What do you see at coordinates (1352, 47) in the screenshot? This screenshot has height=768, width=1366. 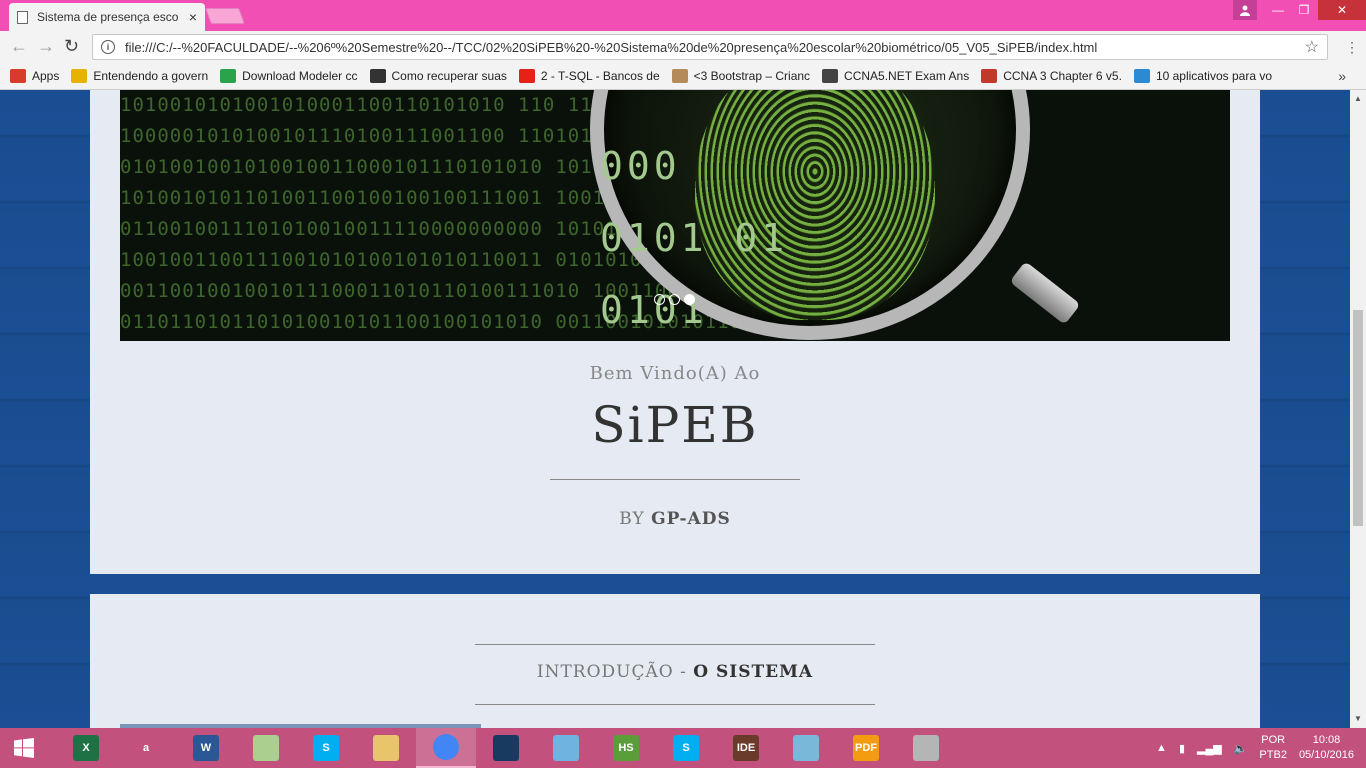 I see `browser-menu-icon: ⋮` at bounding box center [1352, 47].